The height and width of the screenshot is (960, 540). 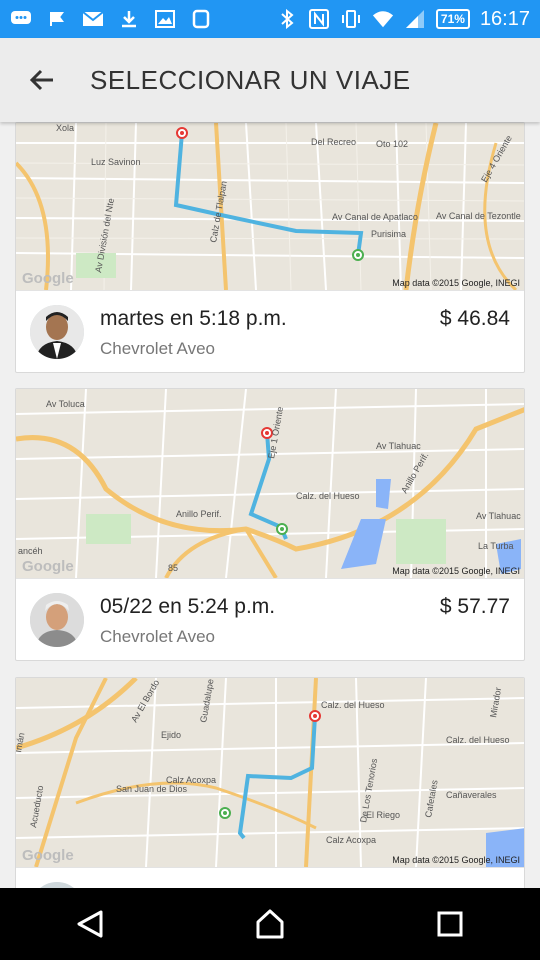 I want to click on svg-text: Oto 102, so click(x=392, y=144).